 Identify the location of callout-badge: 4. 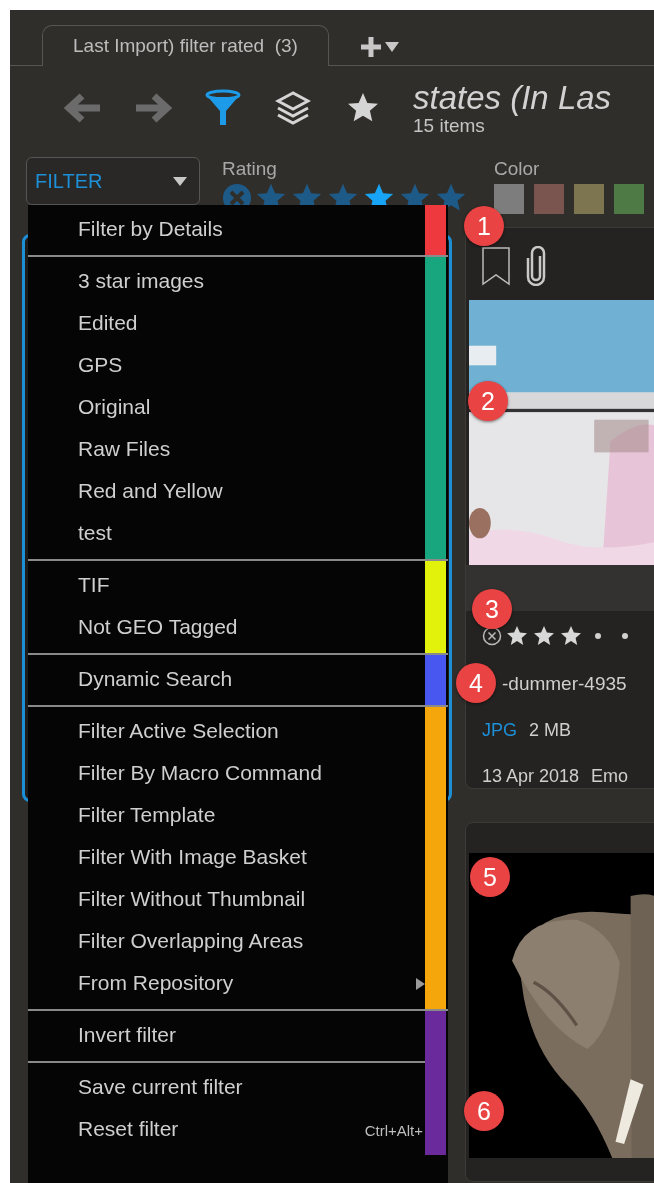
(476, 683).